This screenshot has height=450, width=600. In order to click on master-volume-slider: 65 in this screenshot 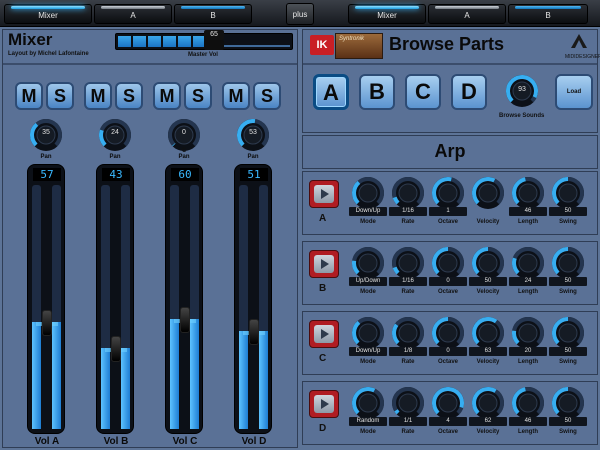, I will do `click(204, 40)`.